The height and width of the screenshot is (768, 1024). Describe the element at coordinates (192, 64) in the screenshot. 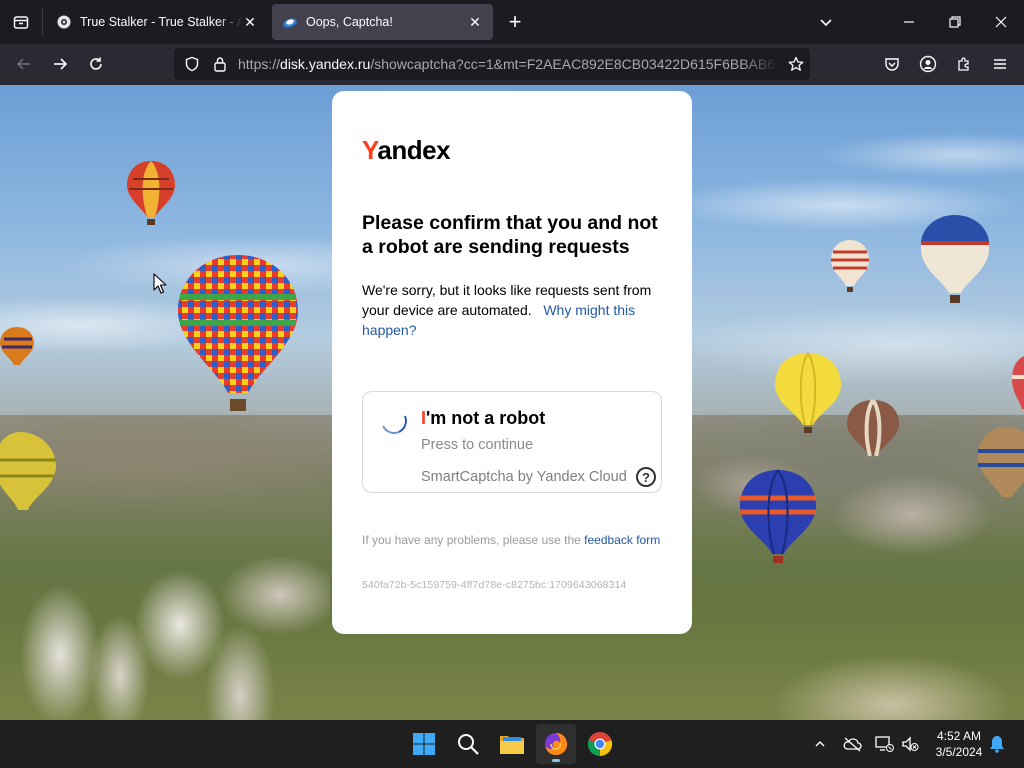

I see `tracking-protection-shield-icon` at that location.